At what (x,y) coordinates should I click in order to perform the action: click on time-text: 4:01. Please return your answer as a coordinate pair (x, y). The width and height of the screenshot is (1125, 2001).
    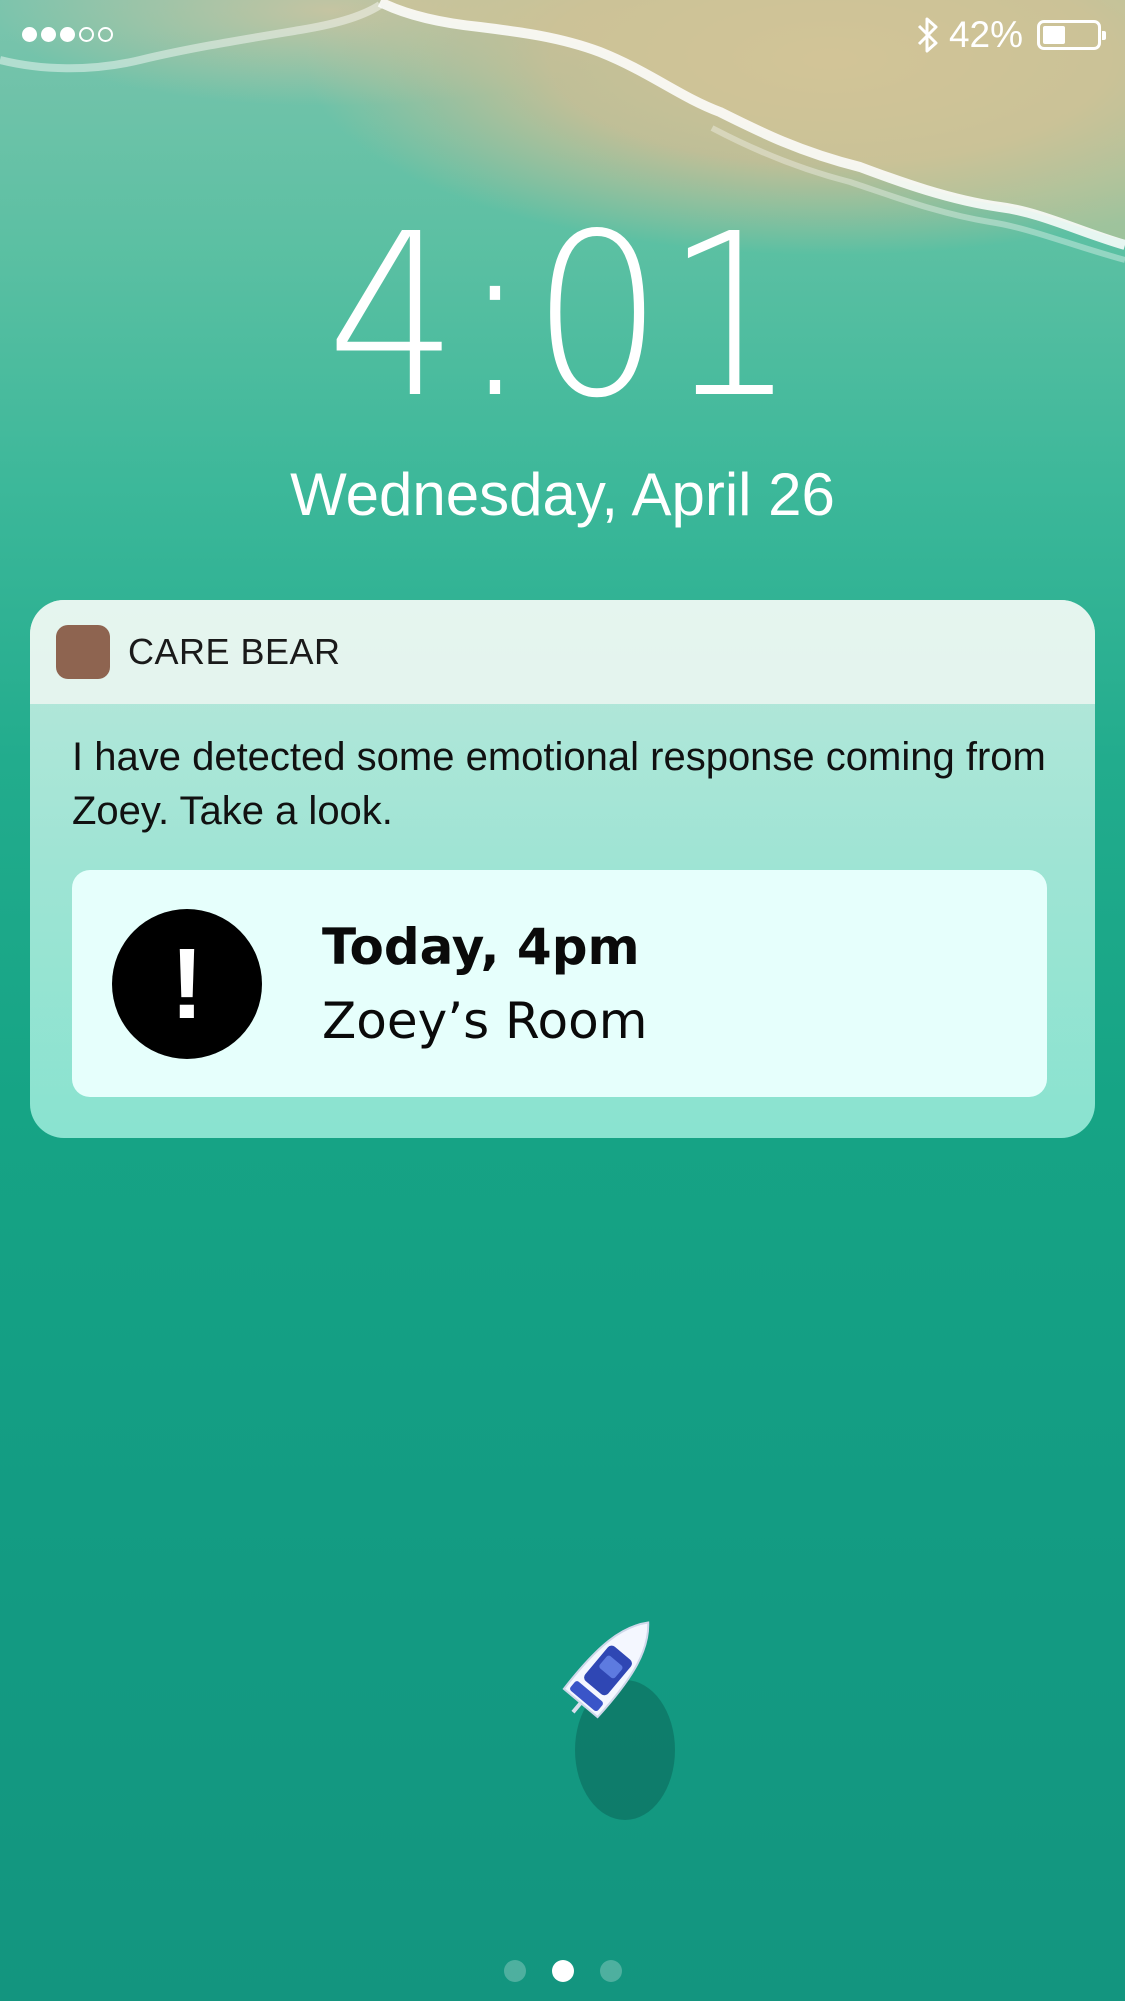
    Looking at the image, I should click on (562, 317).